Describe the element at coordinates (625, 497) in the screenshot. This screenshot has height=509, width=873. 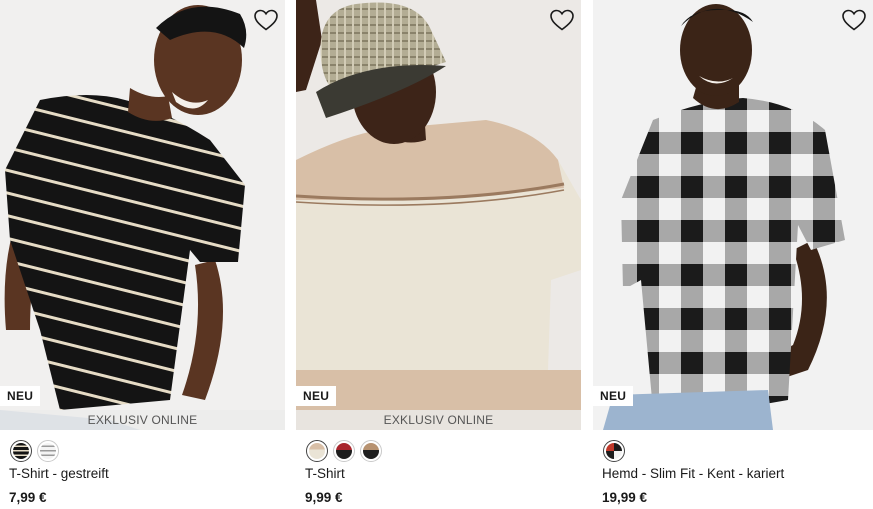
I see `product-price: 19,99 €` at that location.